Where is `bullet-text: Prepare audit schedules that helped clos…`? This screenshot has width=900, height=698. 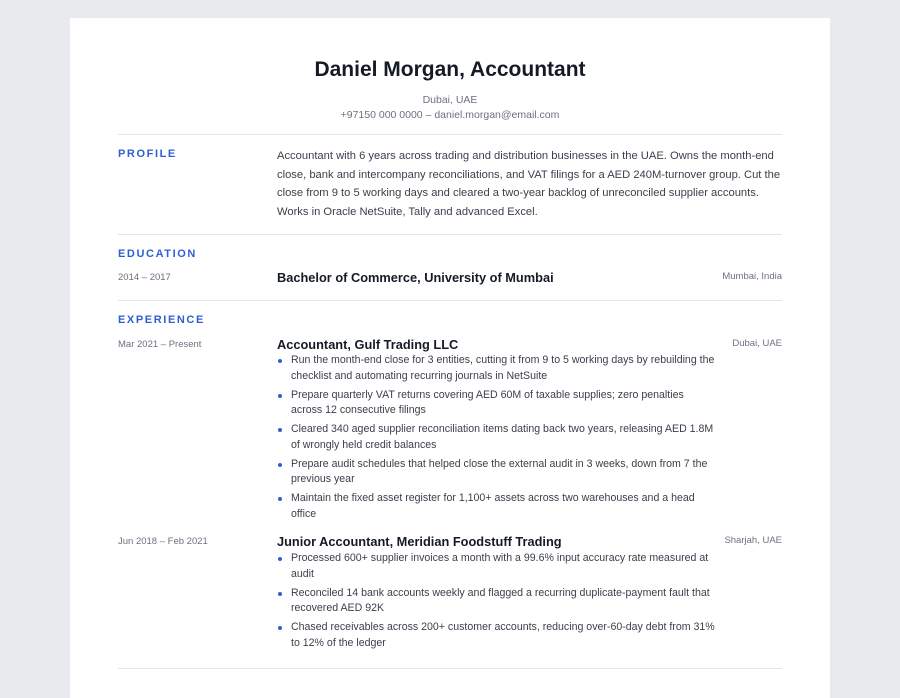
bullet-text: Prepare audit schedules that helped clos… is located at coordinates (499, 471).